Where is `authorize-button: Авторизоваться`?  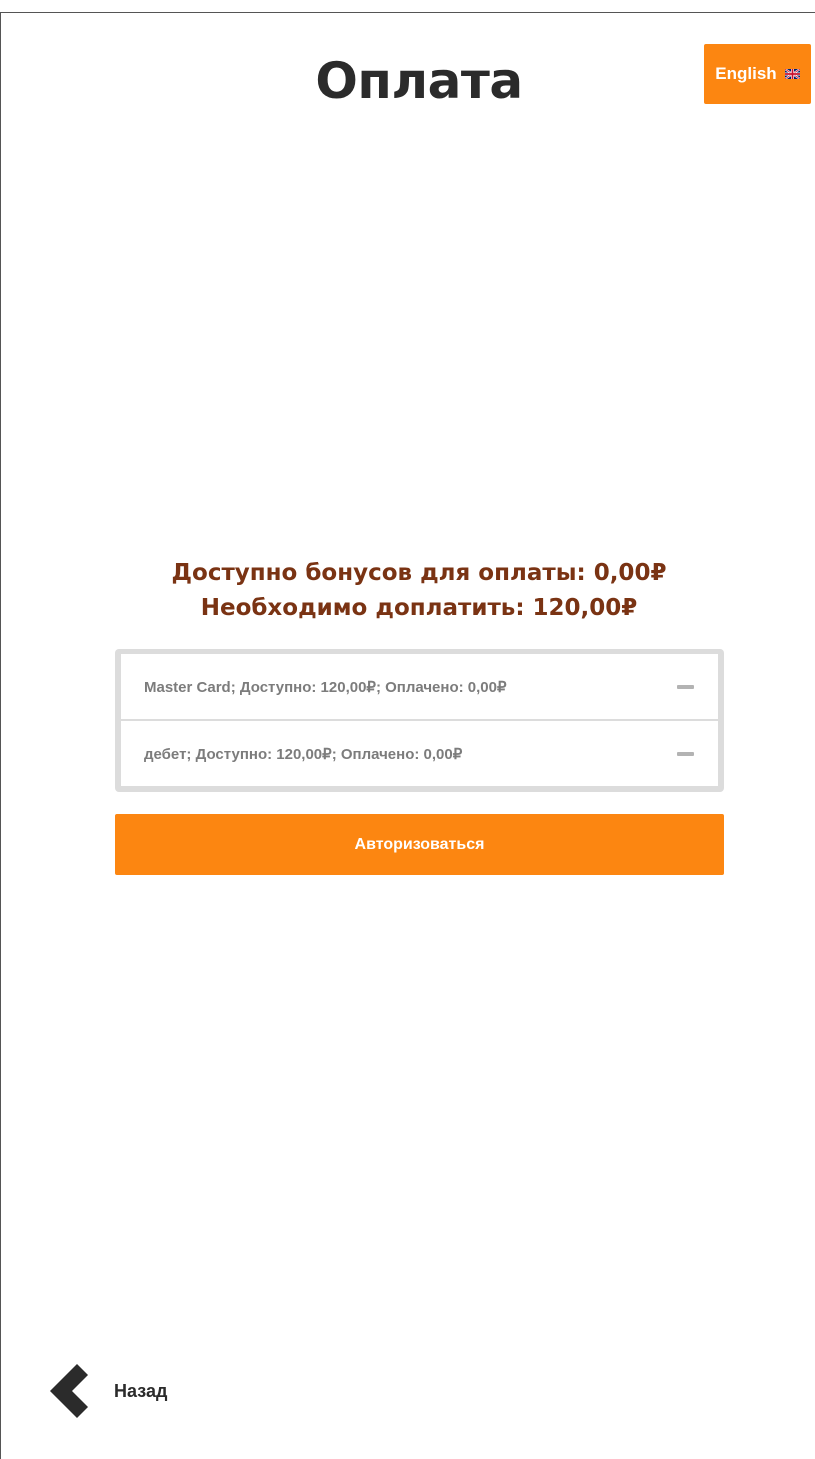
authorize-button: Авторизоваться is located at coordinates (419, 844).